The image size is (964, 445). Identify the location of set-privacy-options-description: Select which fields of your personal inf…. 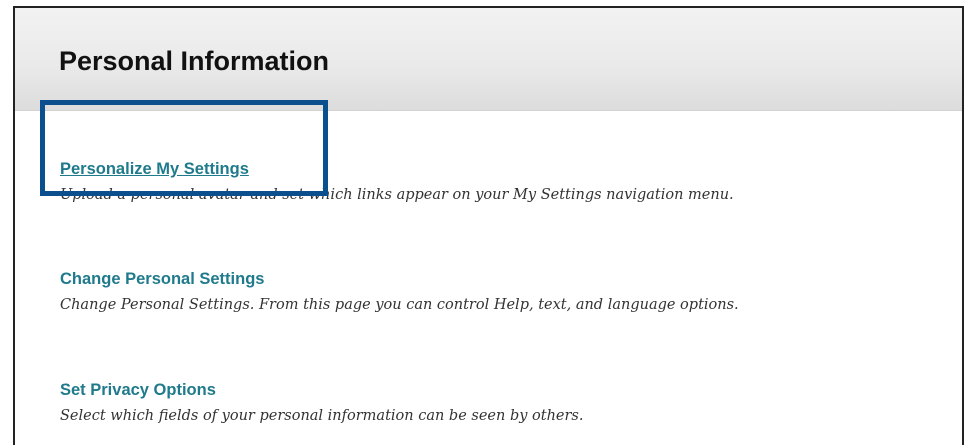
(322, 416).